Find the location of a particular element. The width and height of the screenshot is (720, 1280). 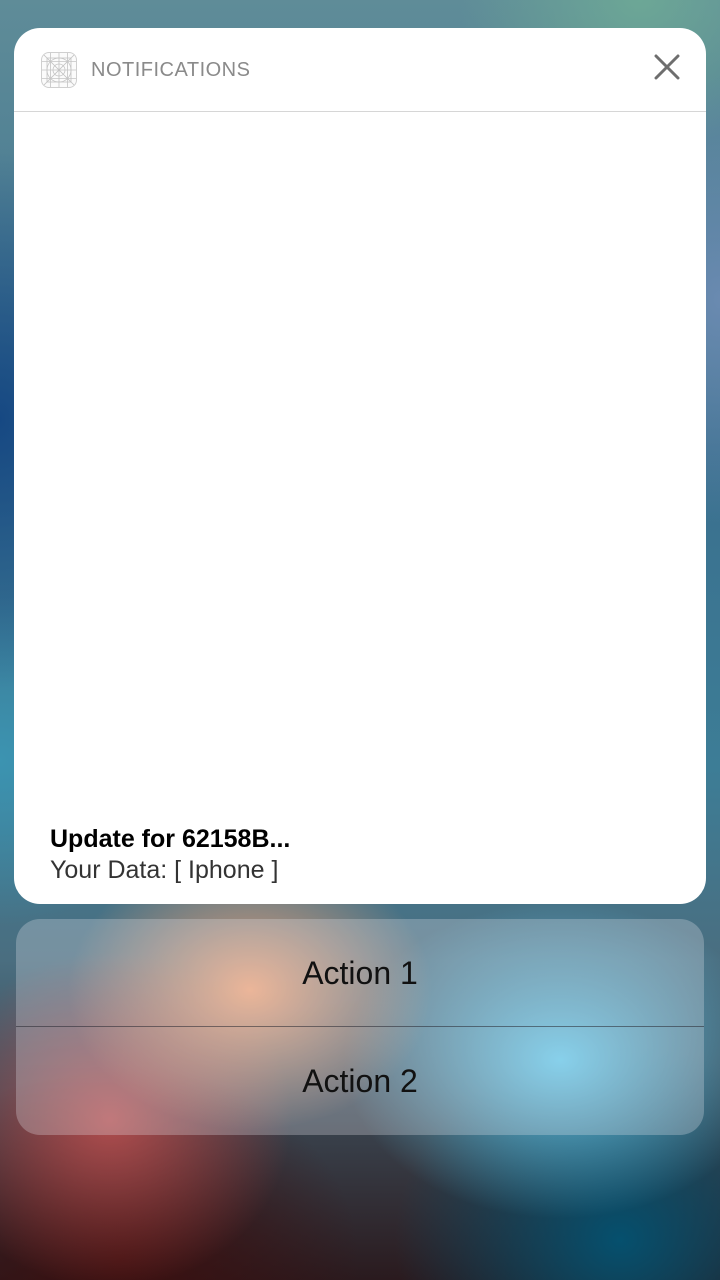

action-1-button: Action 1 is located at coordinates (360, 973).